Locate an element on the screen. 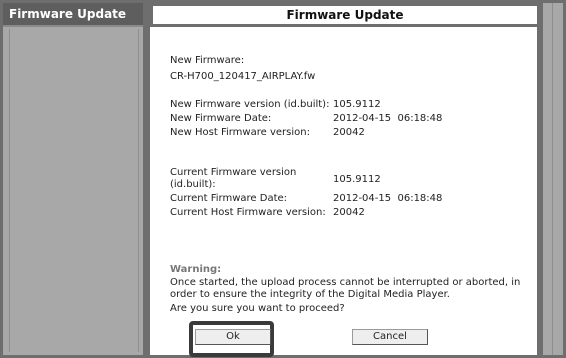 The height and width of the screenshot is (358, 566). new-firmware-date-row: New Firmware Date: 2012-04-15 06:18:48 is located at coordinates (306, 118).